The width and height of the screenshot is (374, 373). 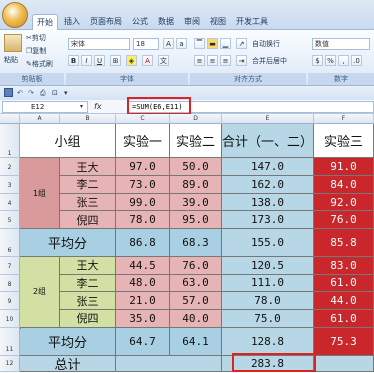 What do you see at coordinates (140, 22) in the screenshot?
I see `tab-formulas: 公式` at bounding box center [140, 22].